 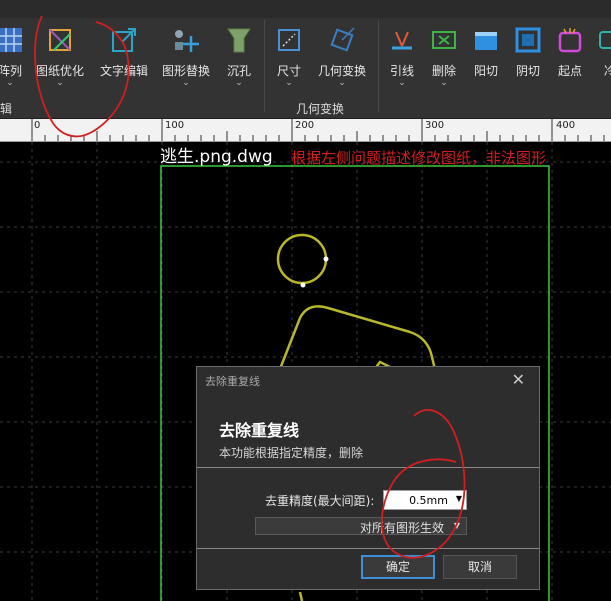 I want to click on ruler-label: 400, so click(x=566, y=125).